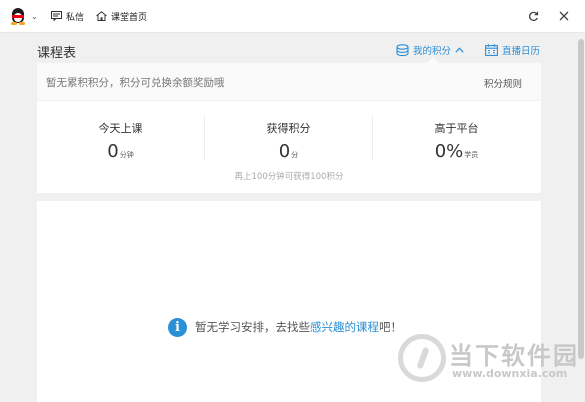 The image size is (585, 402). I want to click on refresh-icon, so click(534, 16).